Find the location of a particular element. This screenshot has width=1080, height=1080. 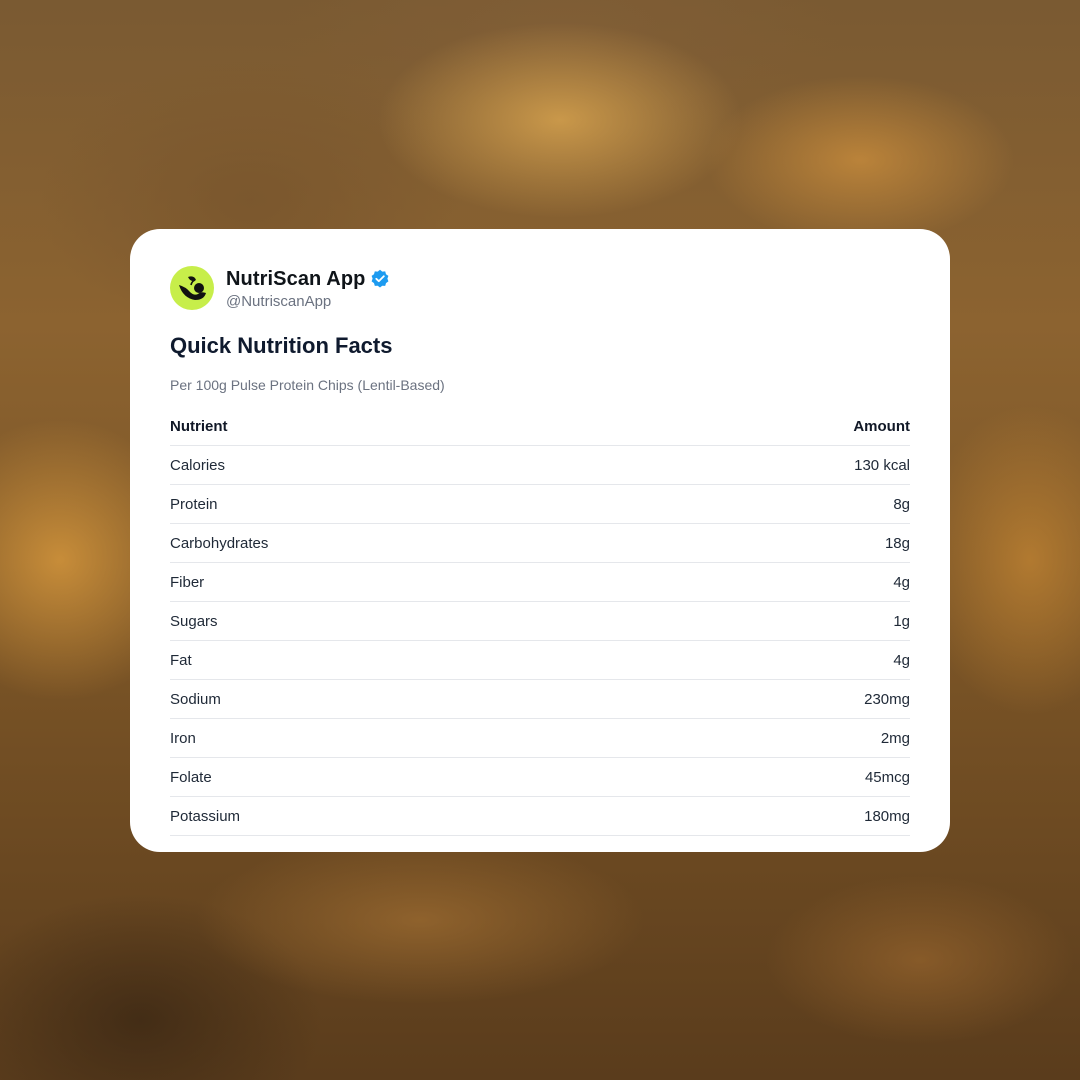

nutrient-name: Fat is located at coordinates (405, 660).